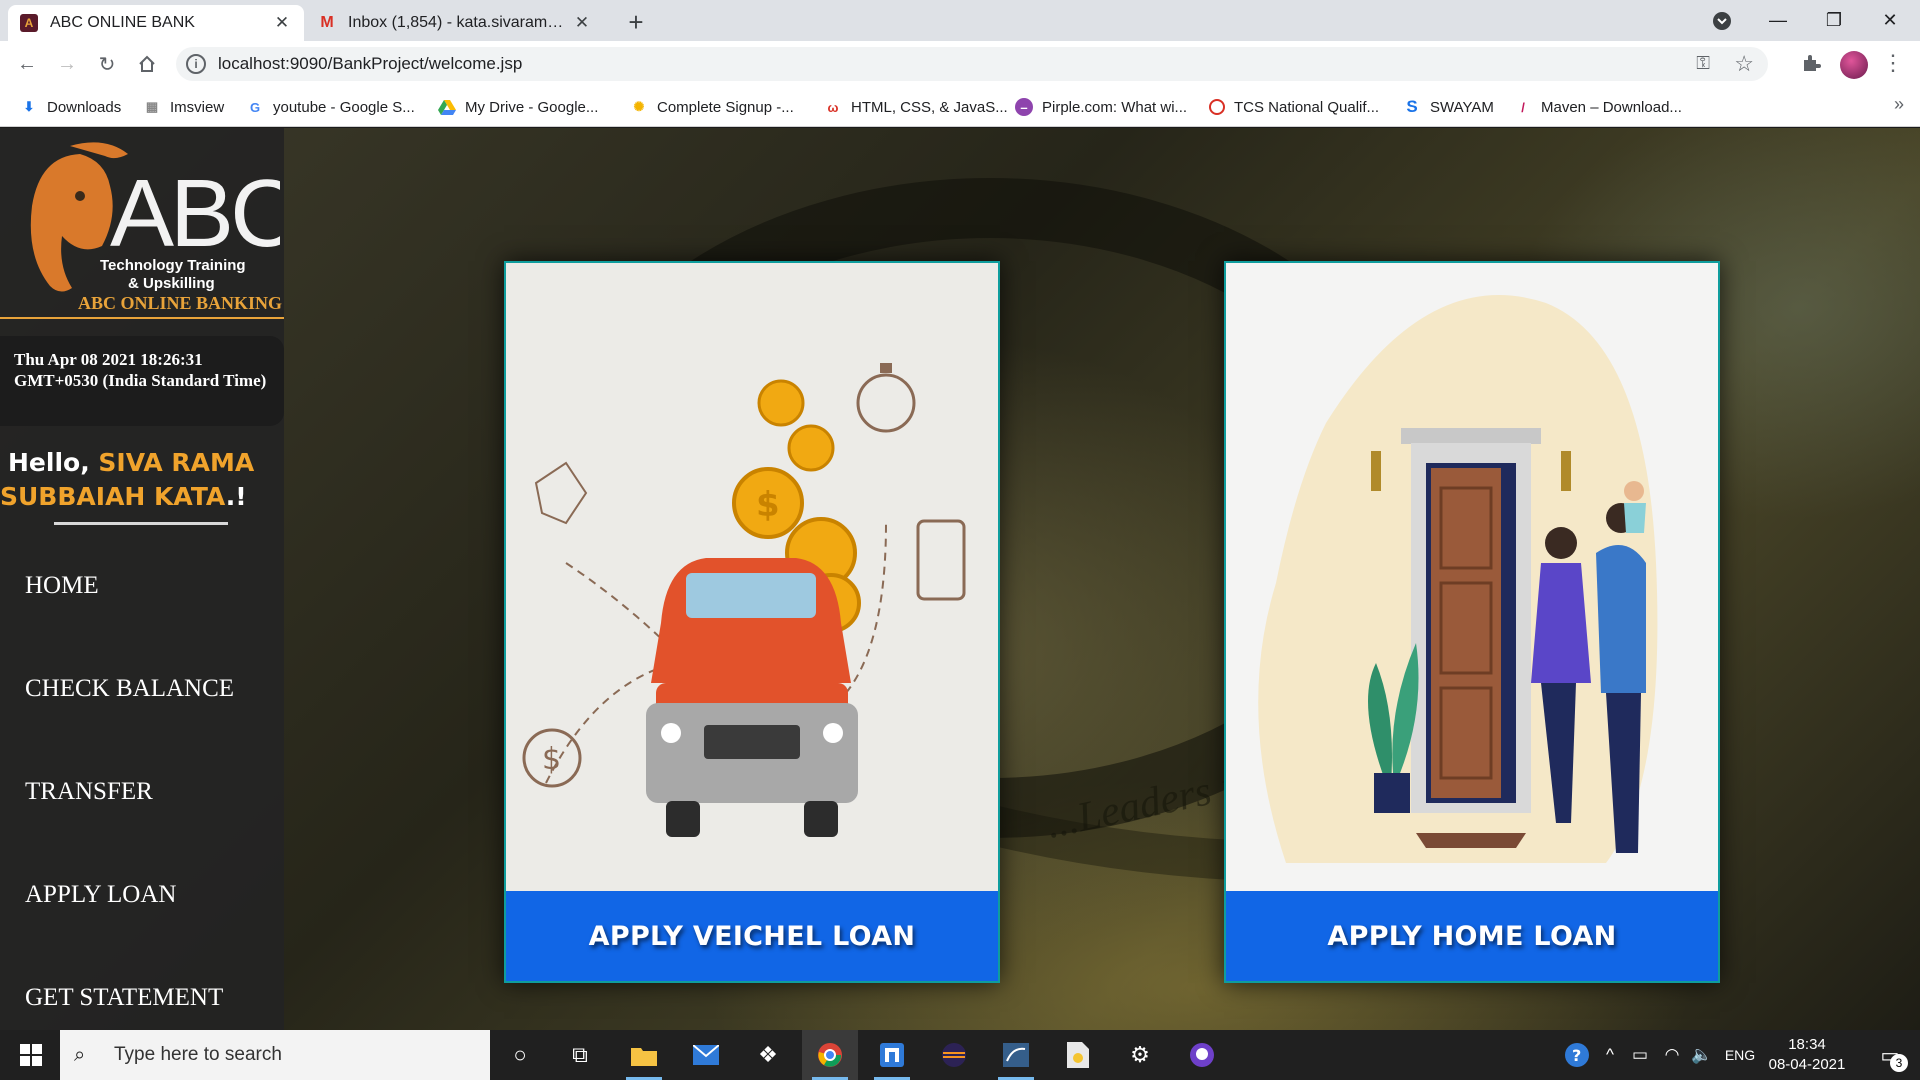 The height and width of the screenshot is (1080, 1920). I want to click on nav-home: HOME, so click(62, 586).